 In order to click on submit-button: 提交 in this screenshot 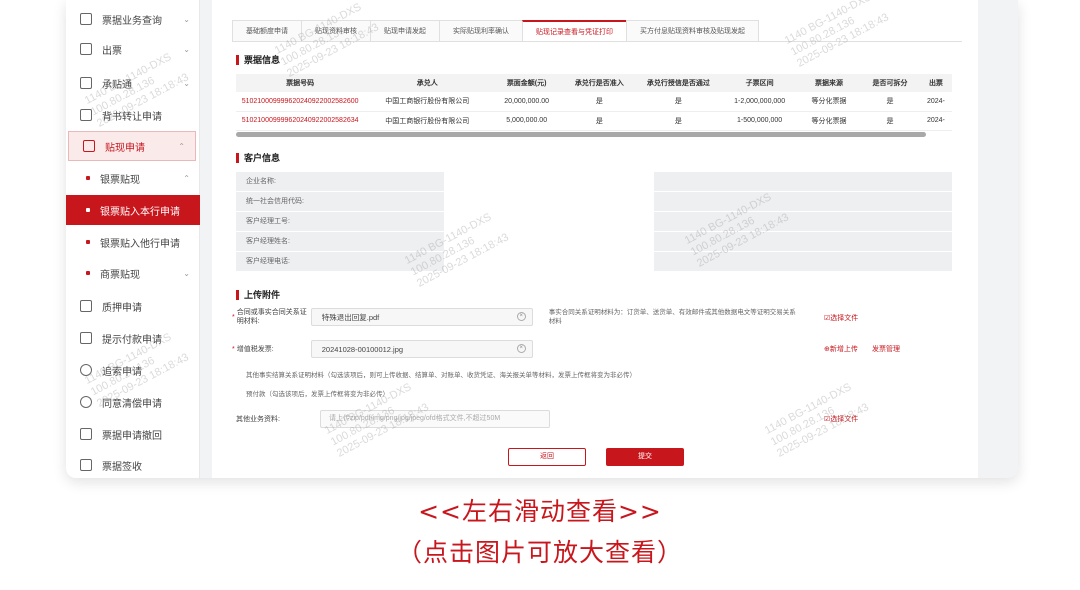, I will do `click(645, 457)`.